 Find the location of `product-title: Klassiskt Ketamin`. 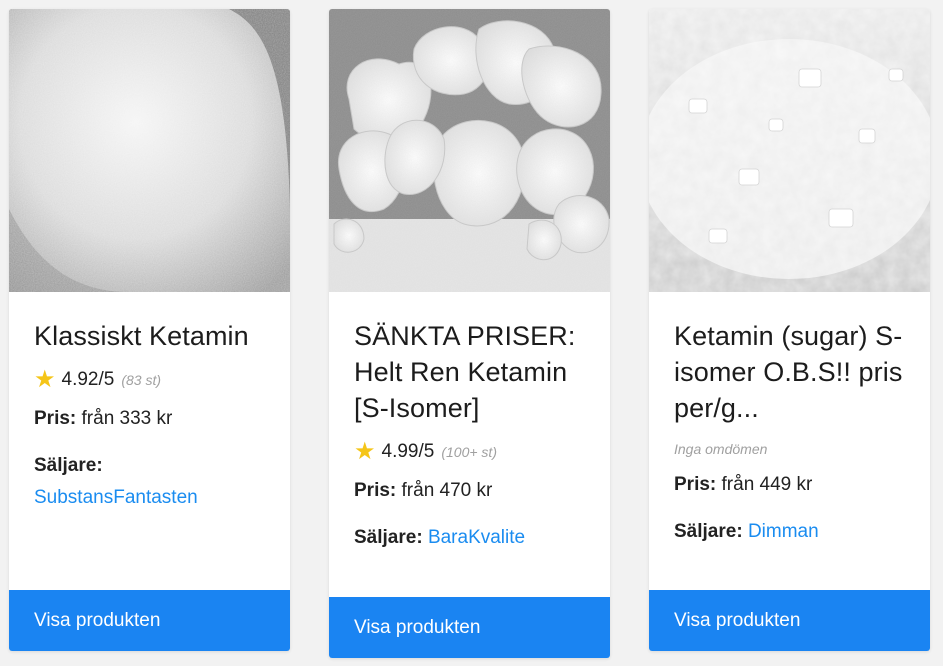

product-title: Klassiskt Ketamin is located at coordinates (149, 336).